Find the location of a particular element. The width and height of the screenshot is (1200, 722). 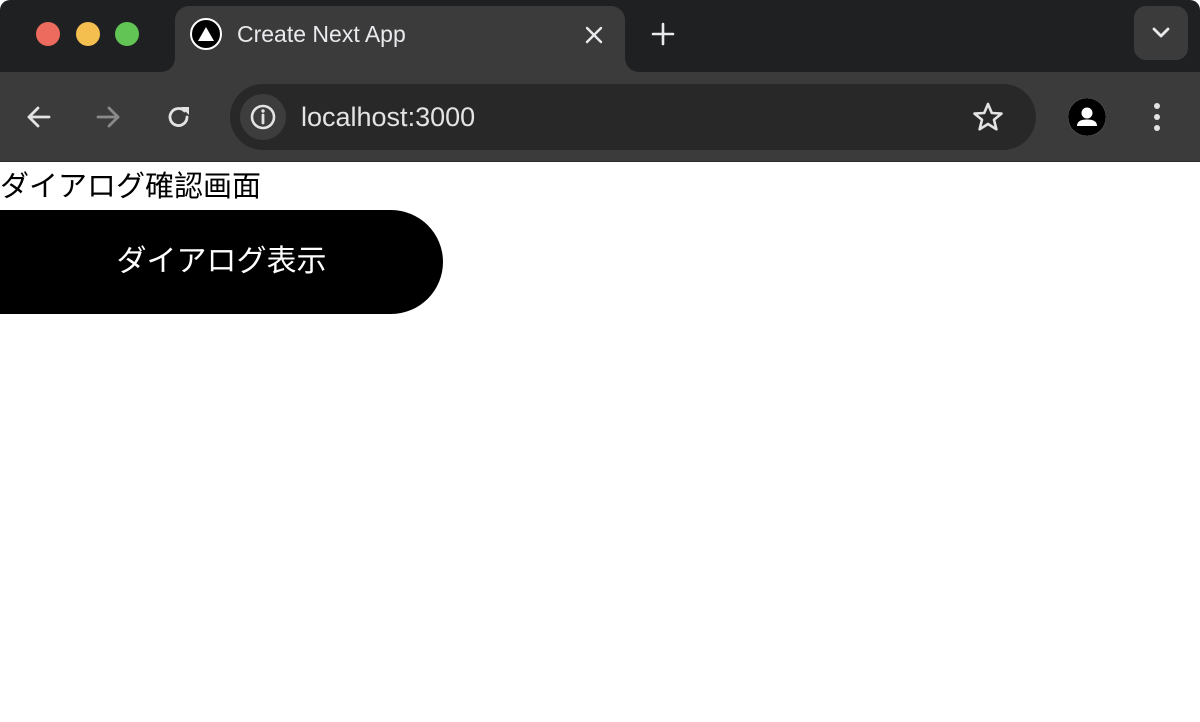

forward-button is located at coordinates (108, 117).